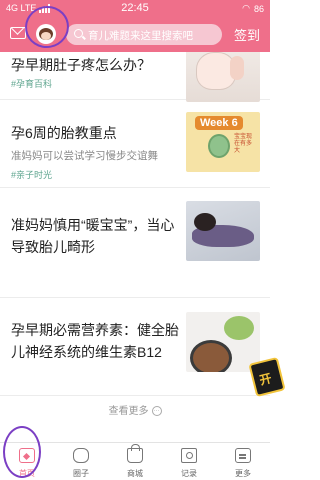  I want to click on tab-home: 首页, so click(27, 461).